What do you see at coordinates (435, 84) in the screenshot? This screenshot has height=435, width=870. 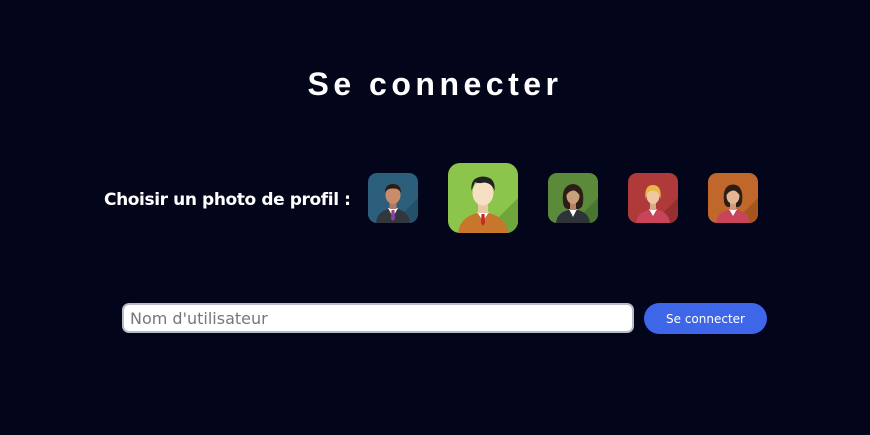 I see `page-title: Se connecter` at bounding box center [435, 84].